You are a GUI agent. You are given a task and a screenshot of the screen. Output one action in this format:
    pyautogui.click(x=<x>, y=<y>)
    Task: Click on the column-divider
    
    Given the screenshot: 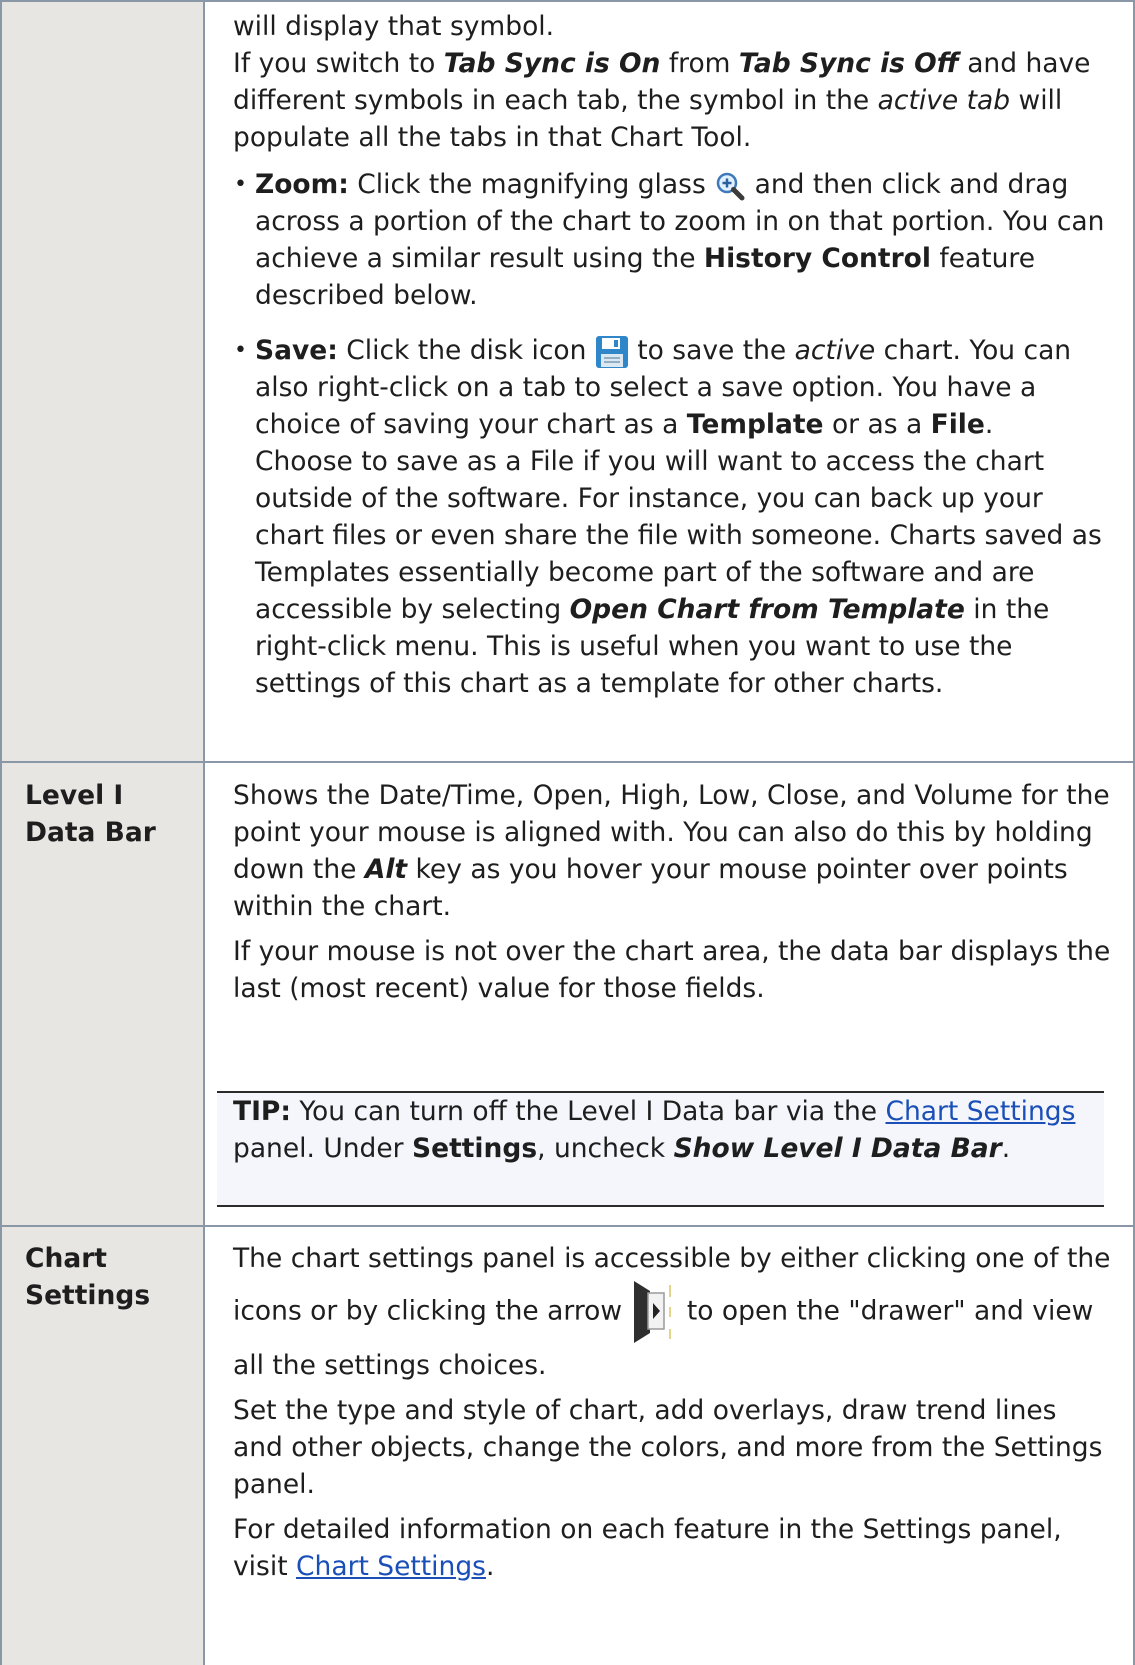 What is the action you would take?
    pyautogui.click(x=204, y=832)
    